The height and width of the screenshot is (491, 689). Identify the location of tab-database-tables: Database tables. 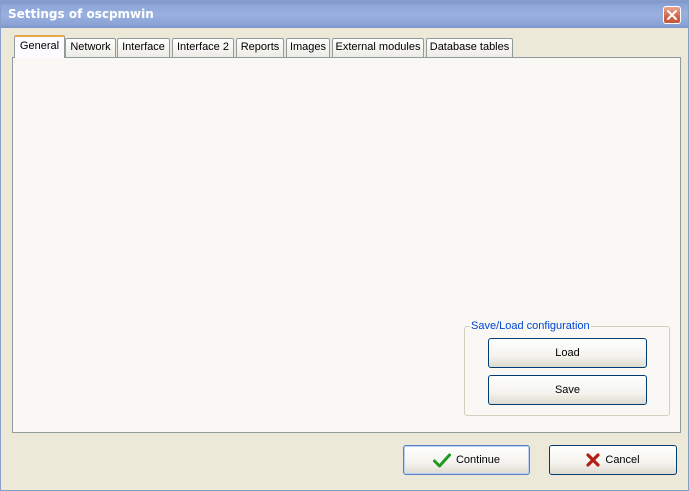
(469, 47).